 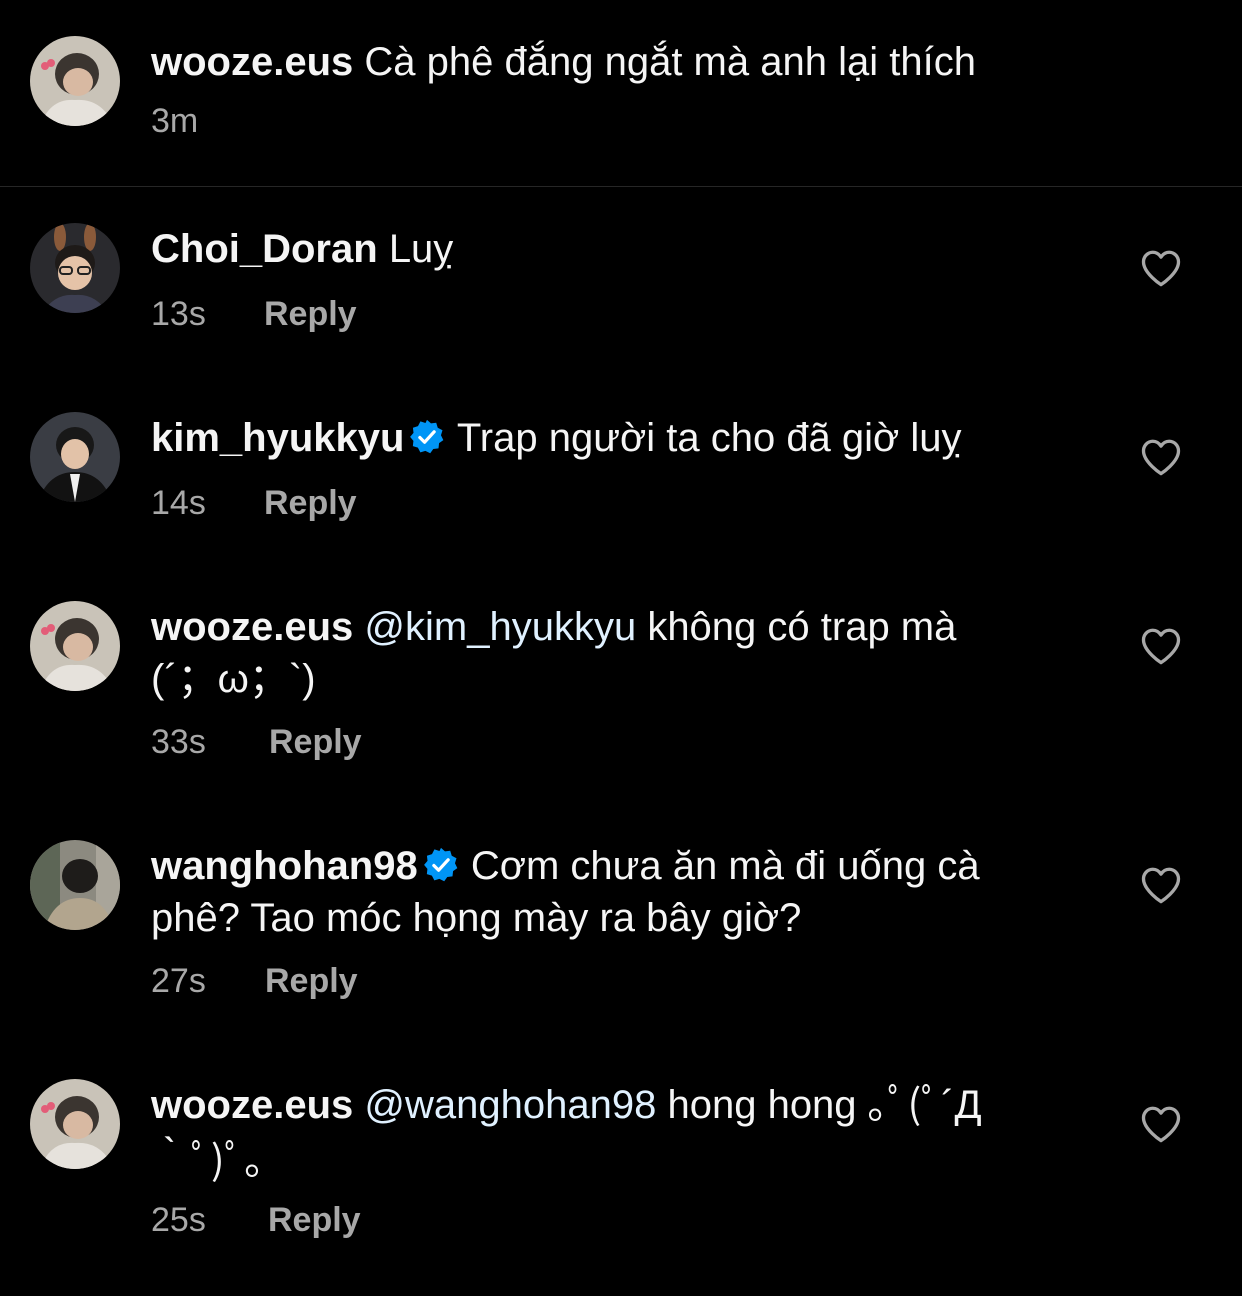 What do you see at coordinates (178, 503) in the screenshot?
I see `comment-time: 14s` at bounding box center [178, 503].